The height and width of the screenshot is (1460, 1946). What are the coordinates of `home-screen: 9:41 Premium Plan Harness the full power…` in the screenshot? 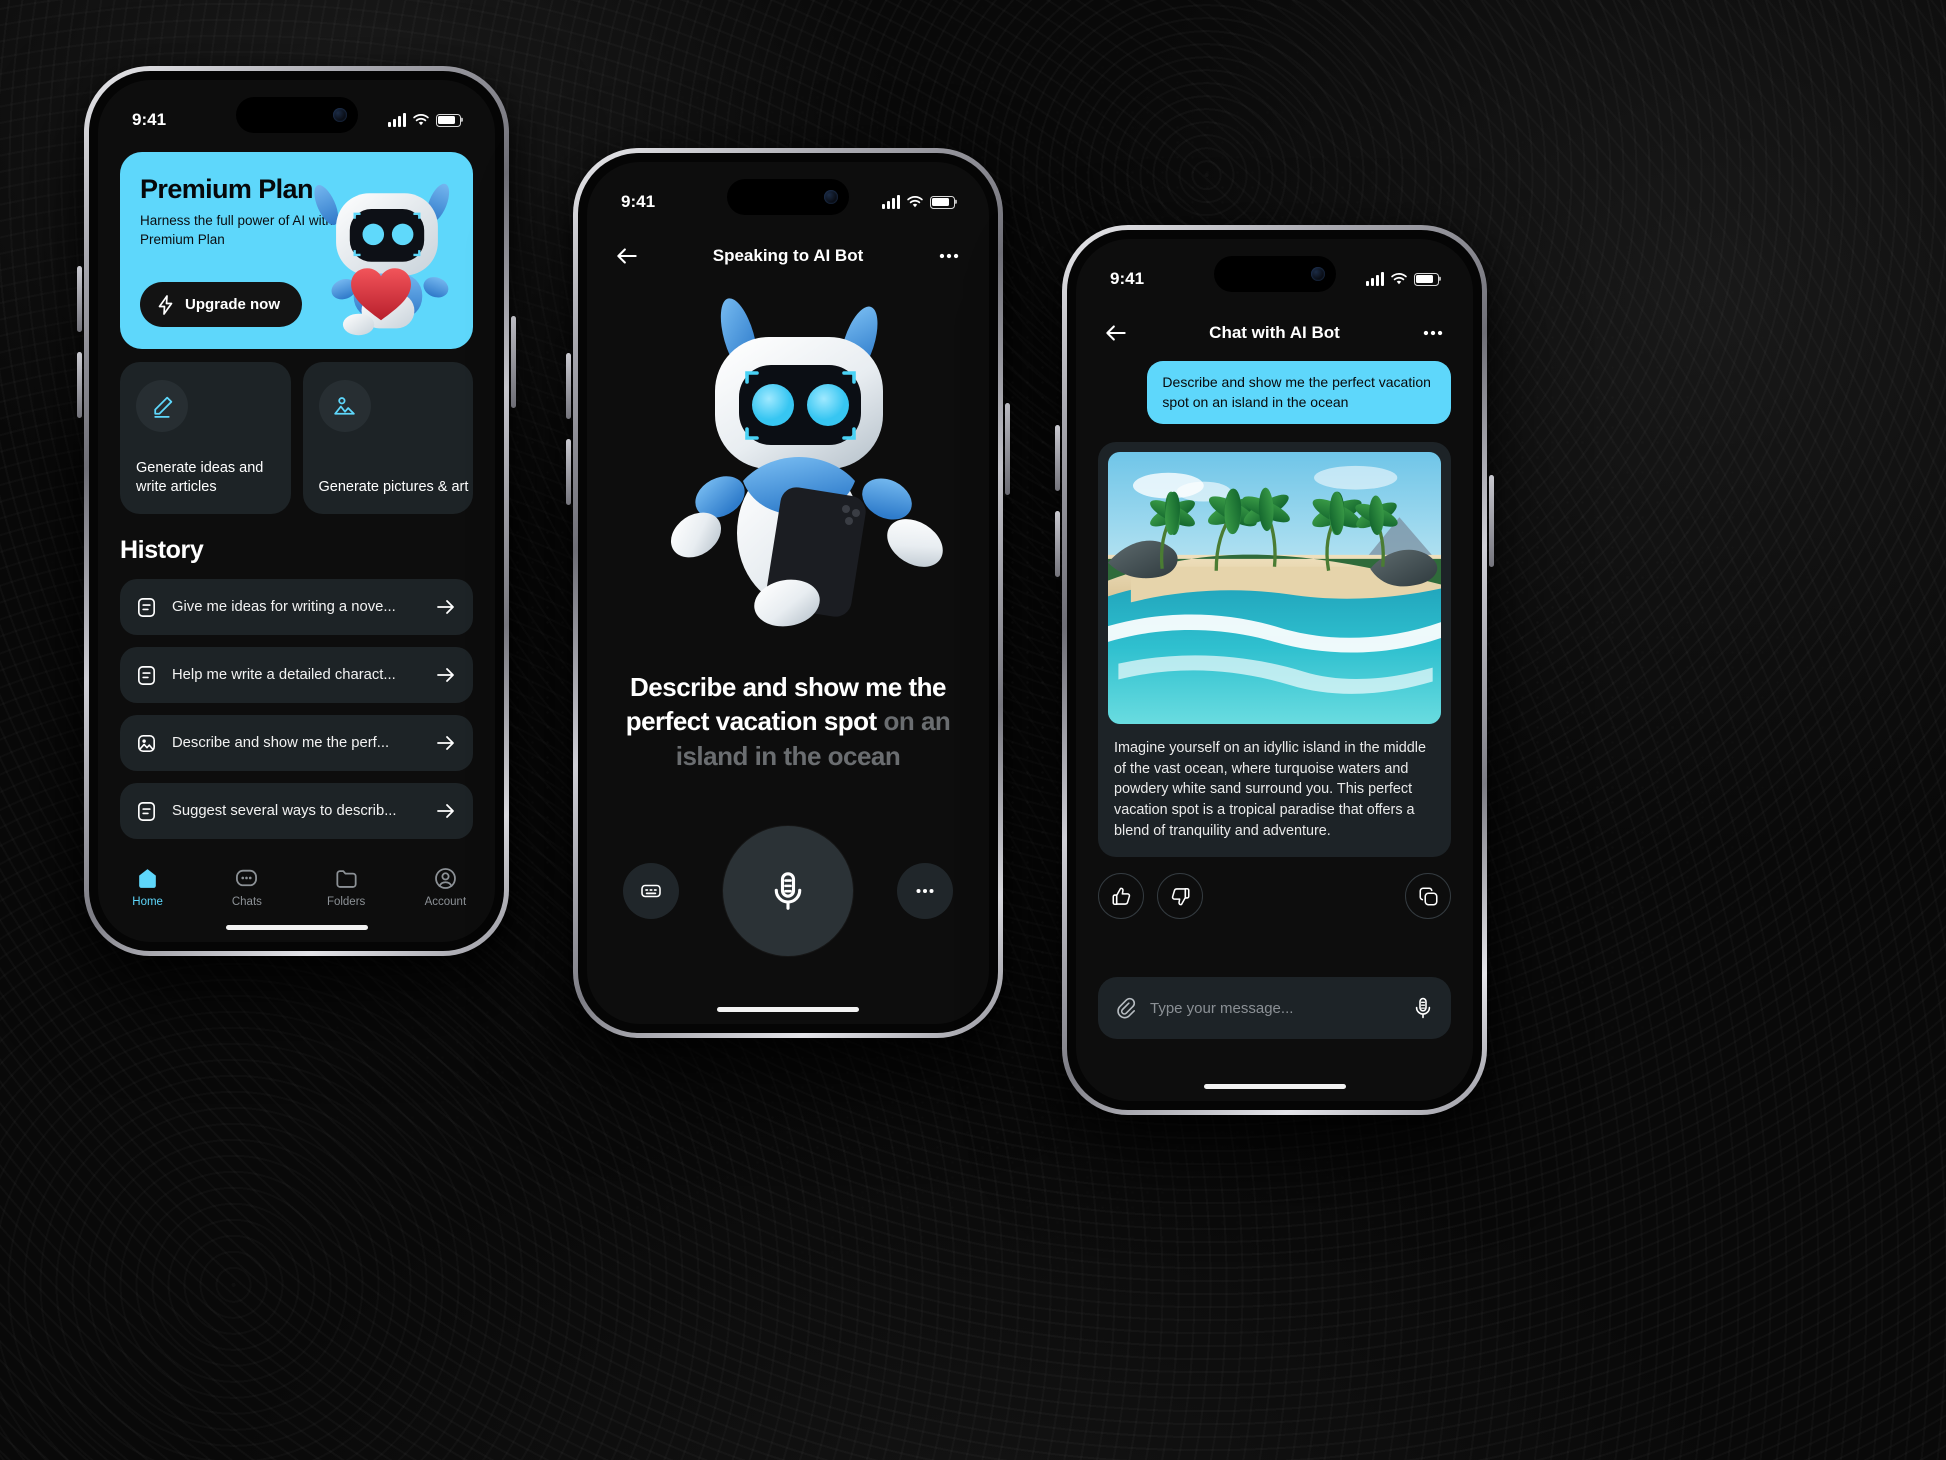 It's located at (296, 511).